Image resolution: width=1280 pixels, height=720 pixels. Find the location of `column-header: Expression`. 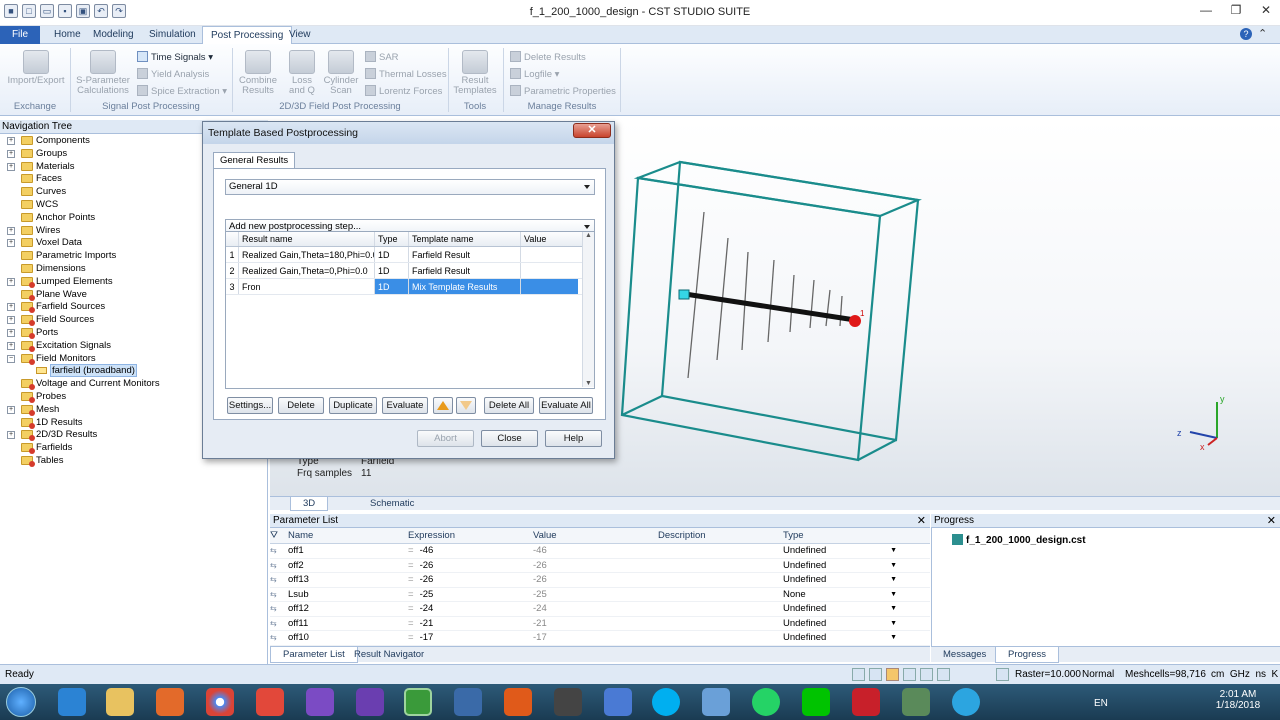

column-header: Expression is located at coordinates (470, 535).